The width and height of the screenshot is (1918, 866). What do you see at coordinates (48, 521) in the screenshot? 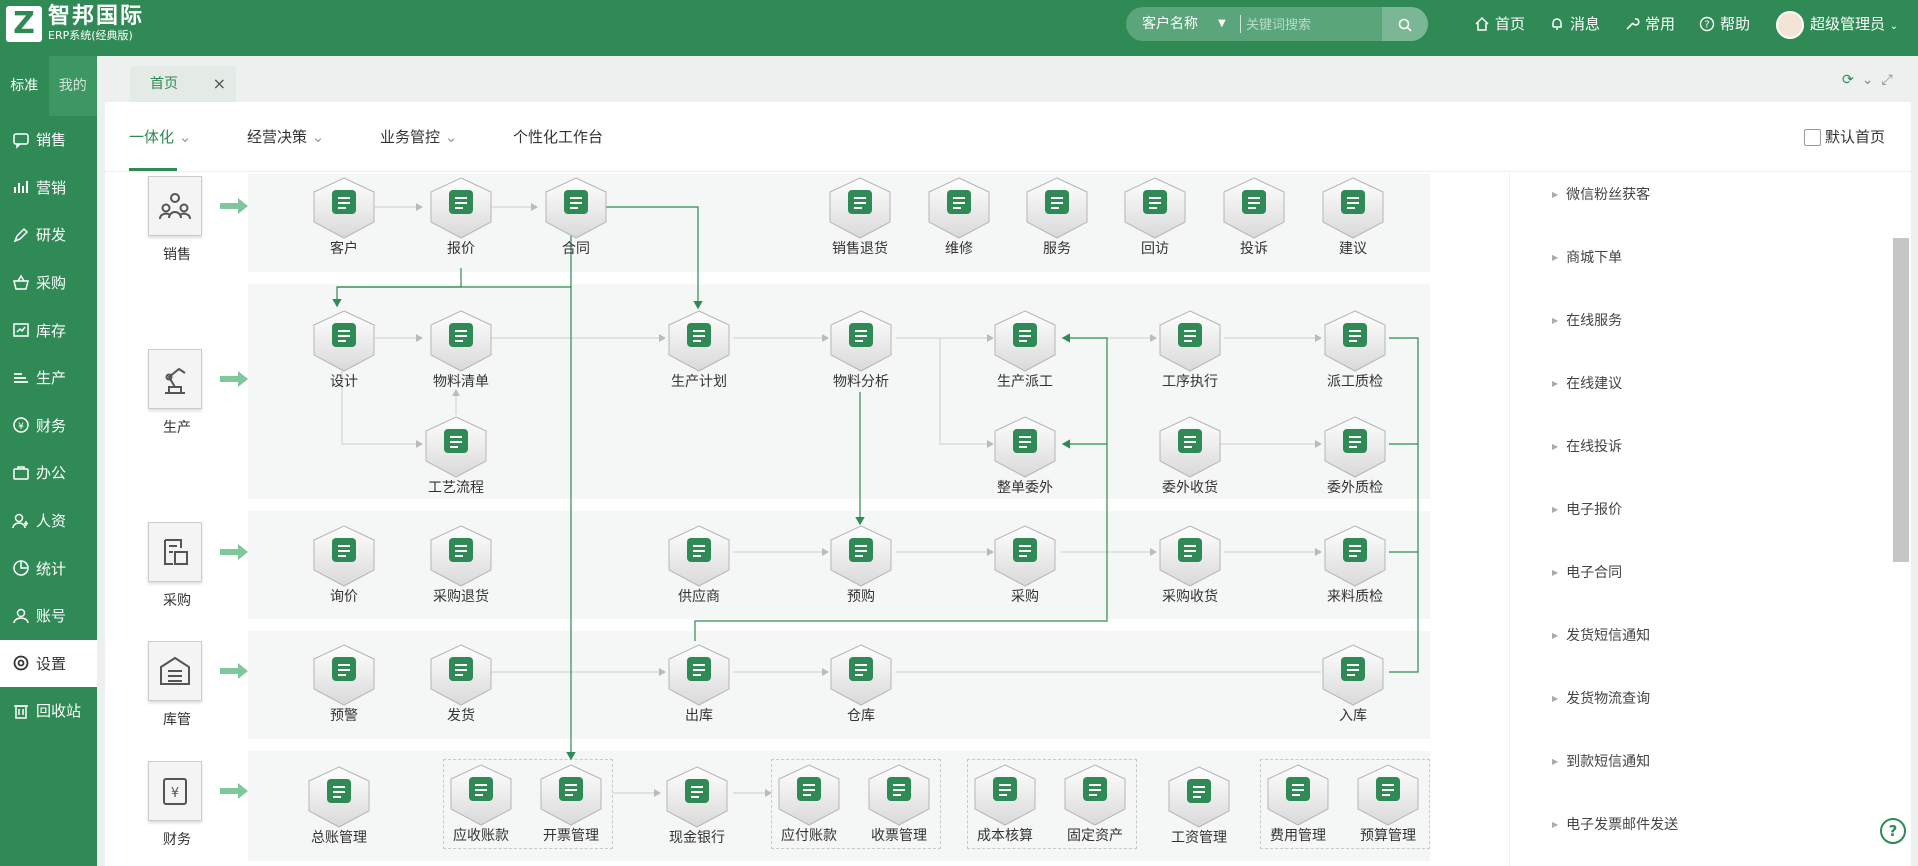
I see `sidebar-item-hr: 人资` at bounding box center [48, 521].